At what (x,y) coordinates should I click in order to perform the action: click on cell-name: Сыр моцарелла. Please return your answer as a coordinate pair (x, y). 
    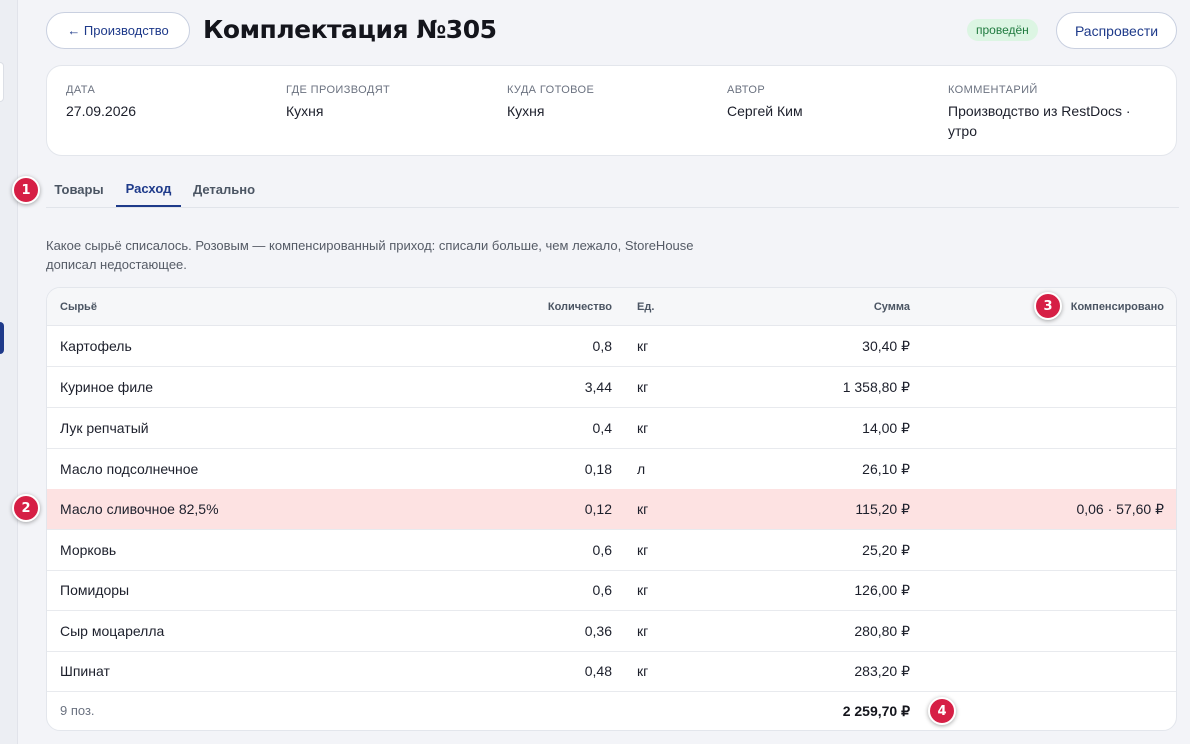
    Looking at the image, I should click on (112, 631).